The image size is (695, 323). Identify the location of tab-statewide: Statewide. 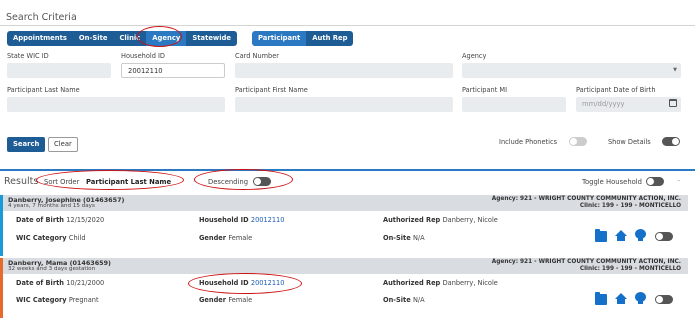
(212, 38).